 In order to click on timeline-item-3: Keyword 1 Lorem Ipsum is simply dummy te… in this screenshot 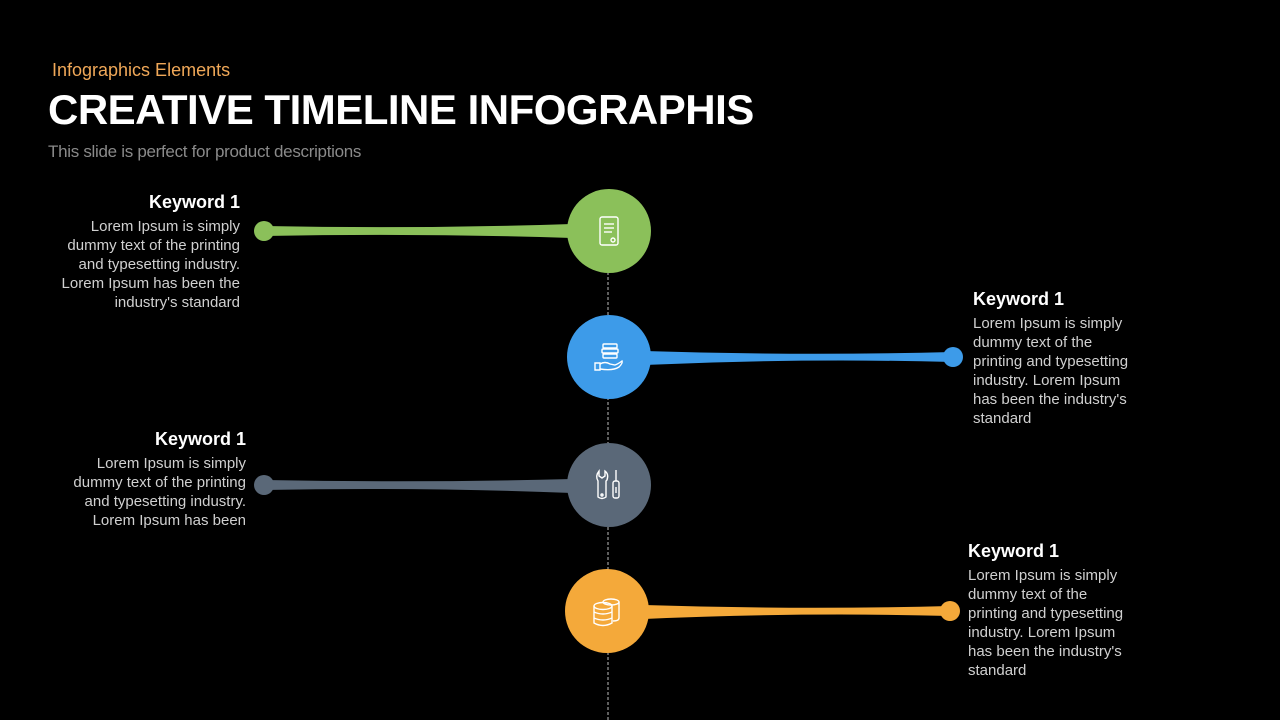, I will do `click(151, 479)`.